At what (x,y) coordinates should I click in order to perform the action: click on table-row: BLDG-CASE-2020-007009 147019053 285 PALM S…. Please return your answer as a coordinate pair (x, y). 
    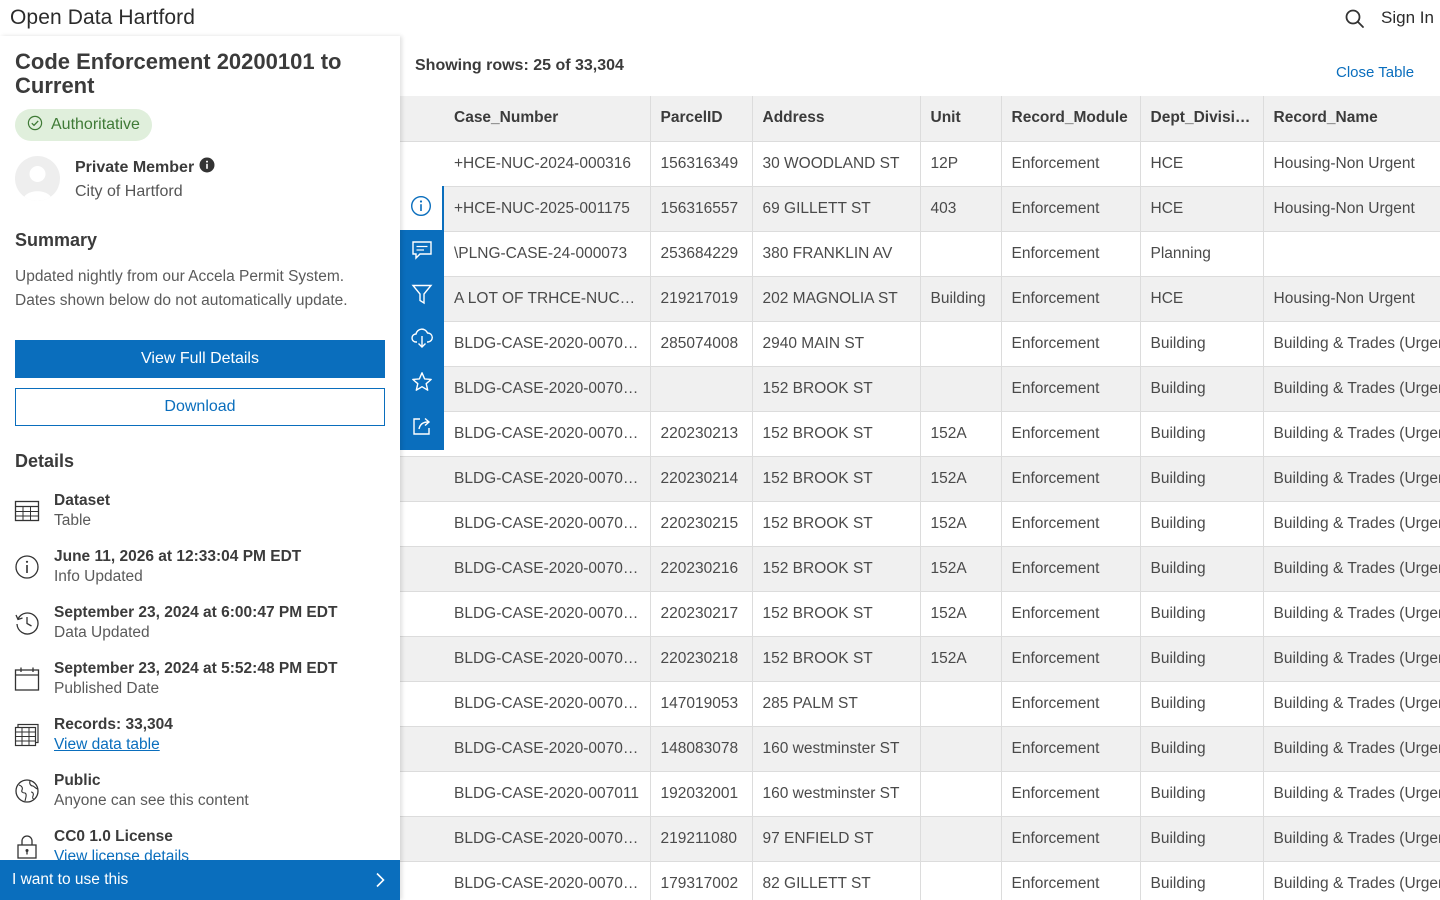
    Looking at the image, I should click on (920, 704).